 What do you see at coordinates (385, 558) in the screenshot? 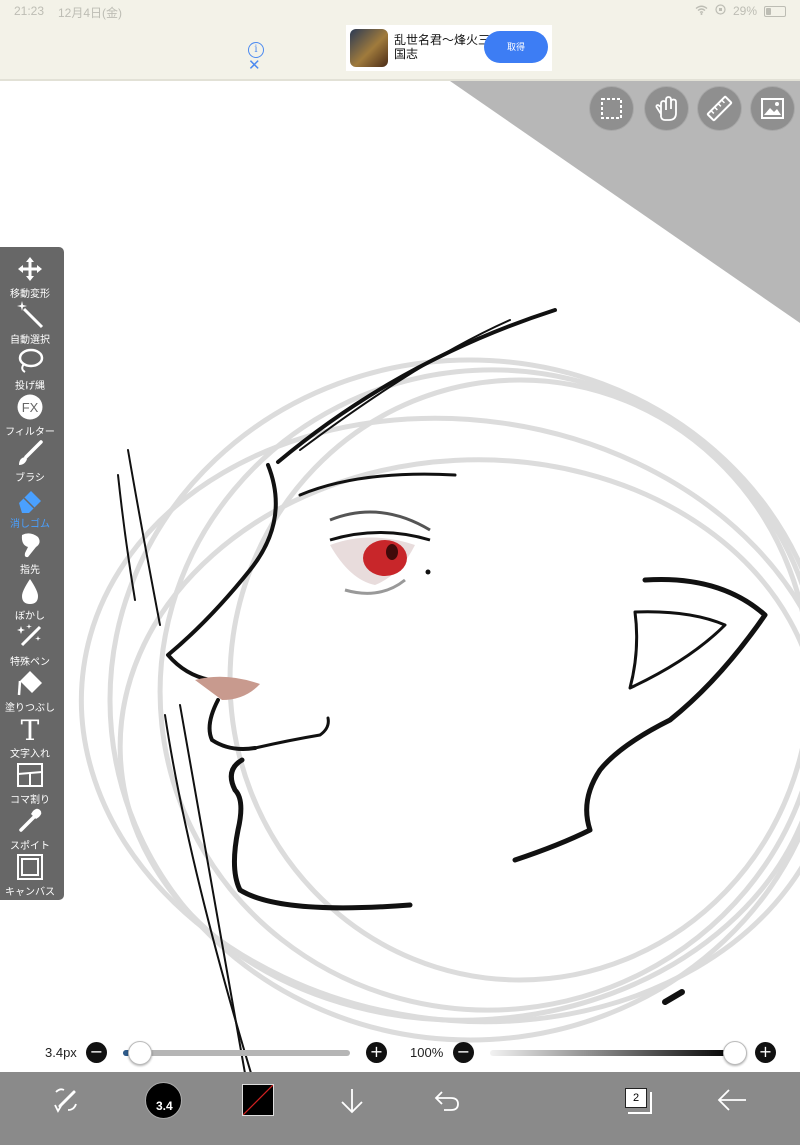
I see `iris` at bounding box center [385, 558].